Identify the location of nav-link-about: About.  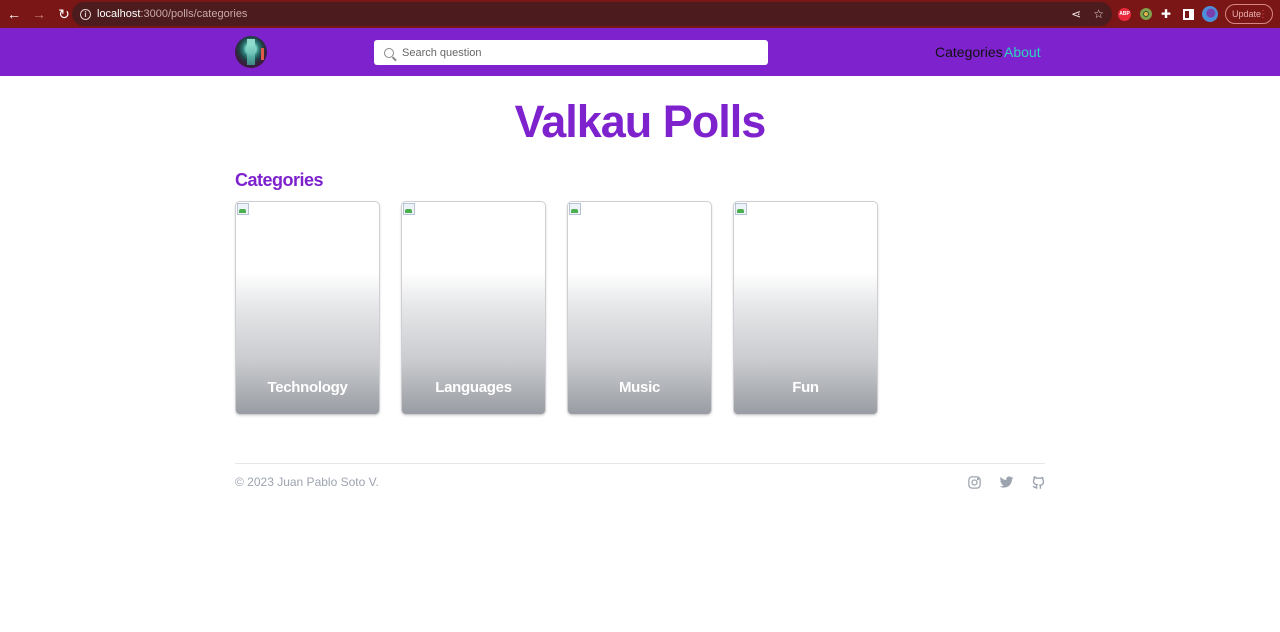
(1022, 52).